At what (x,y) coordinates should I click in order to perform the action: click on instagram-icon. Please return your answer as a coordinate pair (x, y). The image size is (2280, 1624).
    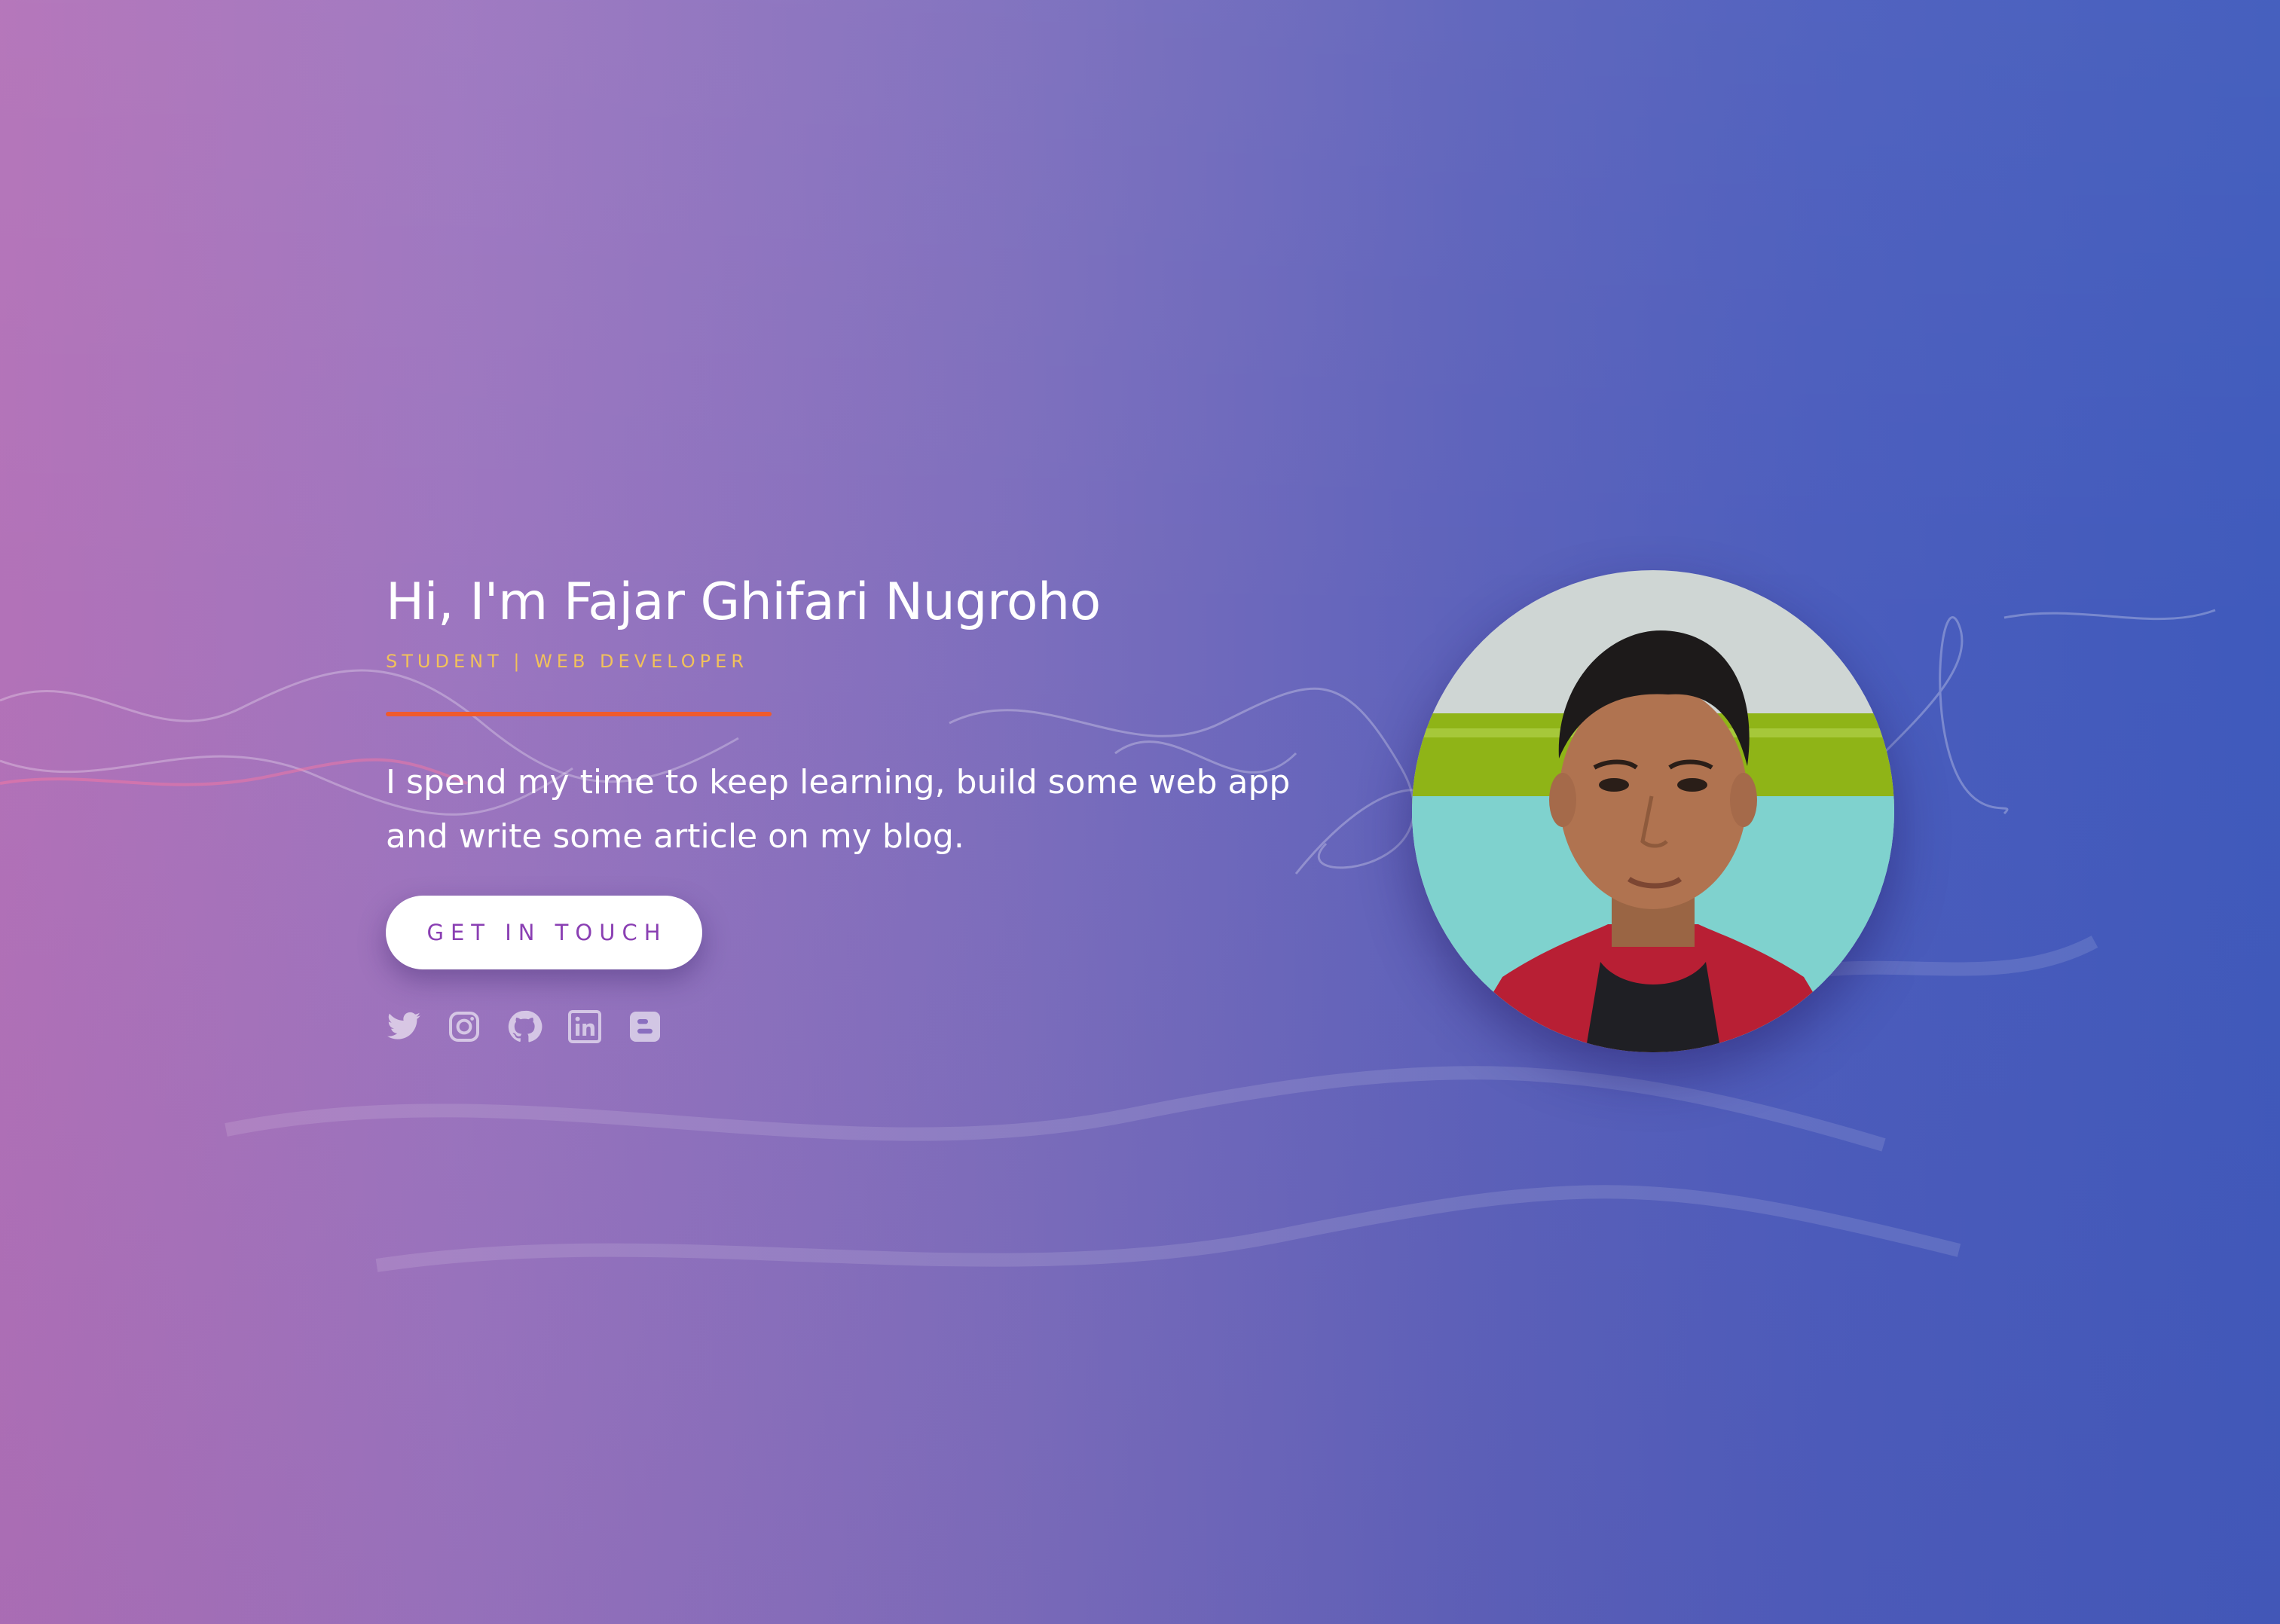
    Looking at the image, I should click on (464, 1027).